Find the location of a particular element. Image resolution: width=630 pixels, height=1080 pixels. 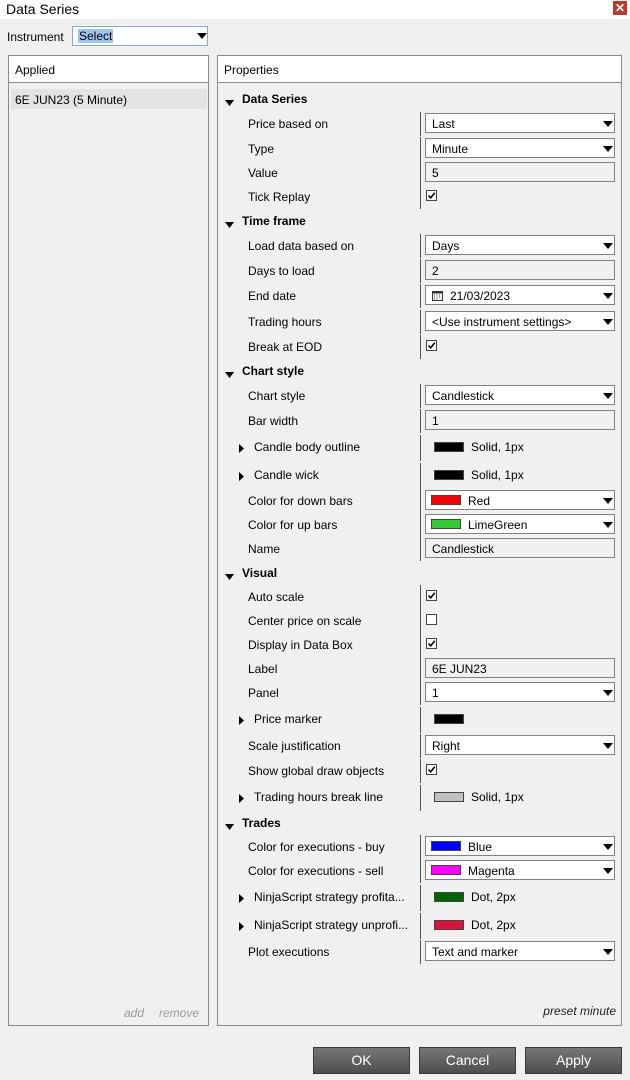

cancel-button: Cancel is located at coordinates (467, 1060).